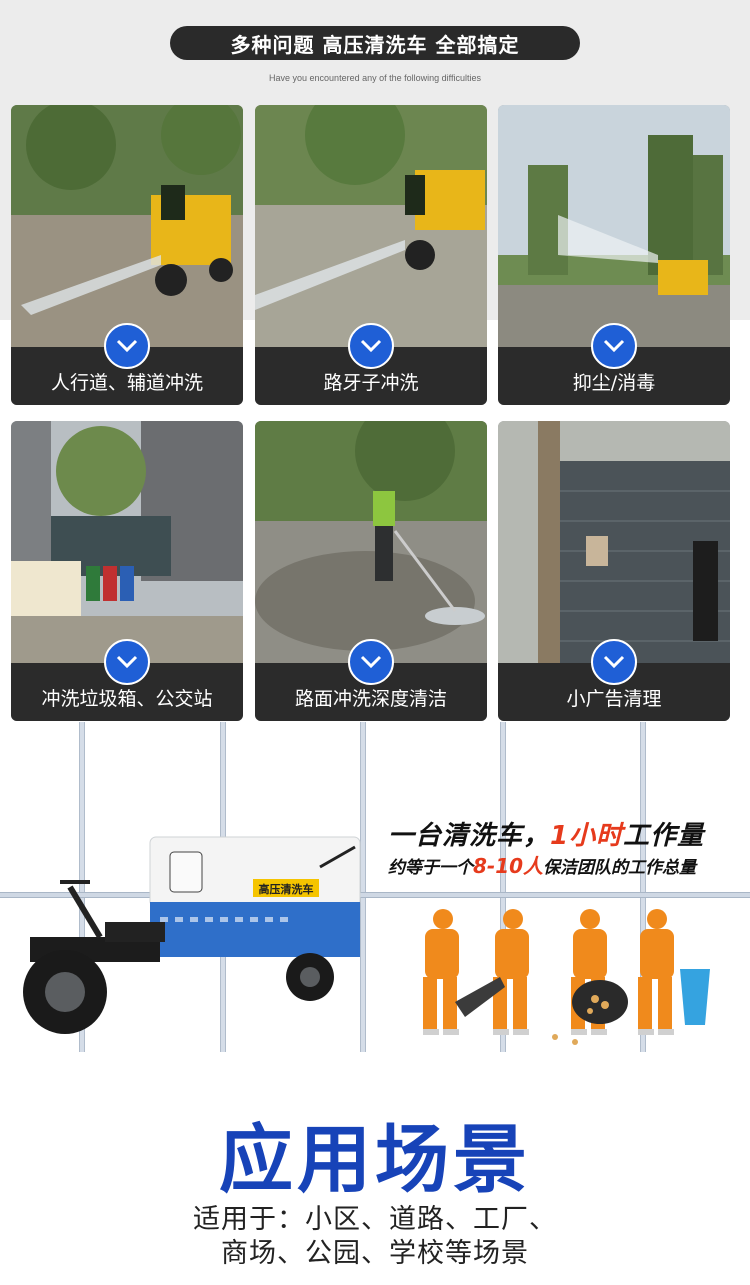  Describe the element at coordinates (664, 836) in the screenshot. I see `slogan-text: 工作量` at that location.